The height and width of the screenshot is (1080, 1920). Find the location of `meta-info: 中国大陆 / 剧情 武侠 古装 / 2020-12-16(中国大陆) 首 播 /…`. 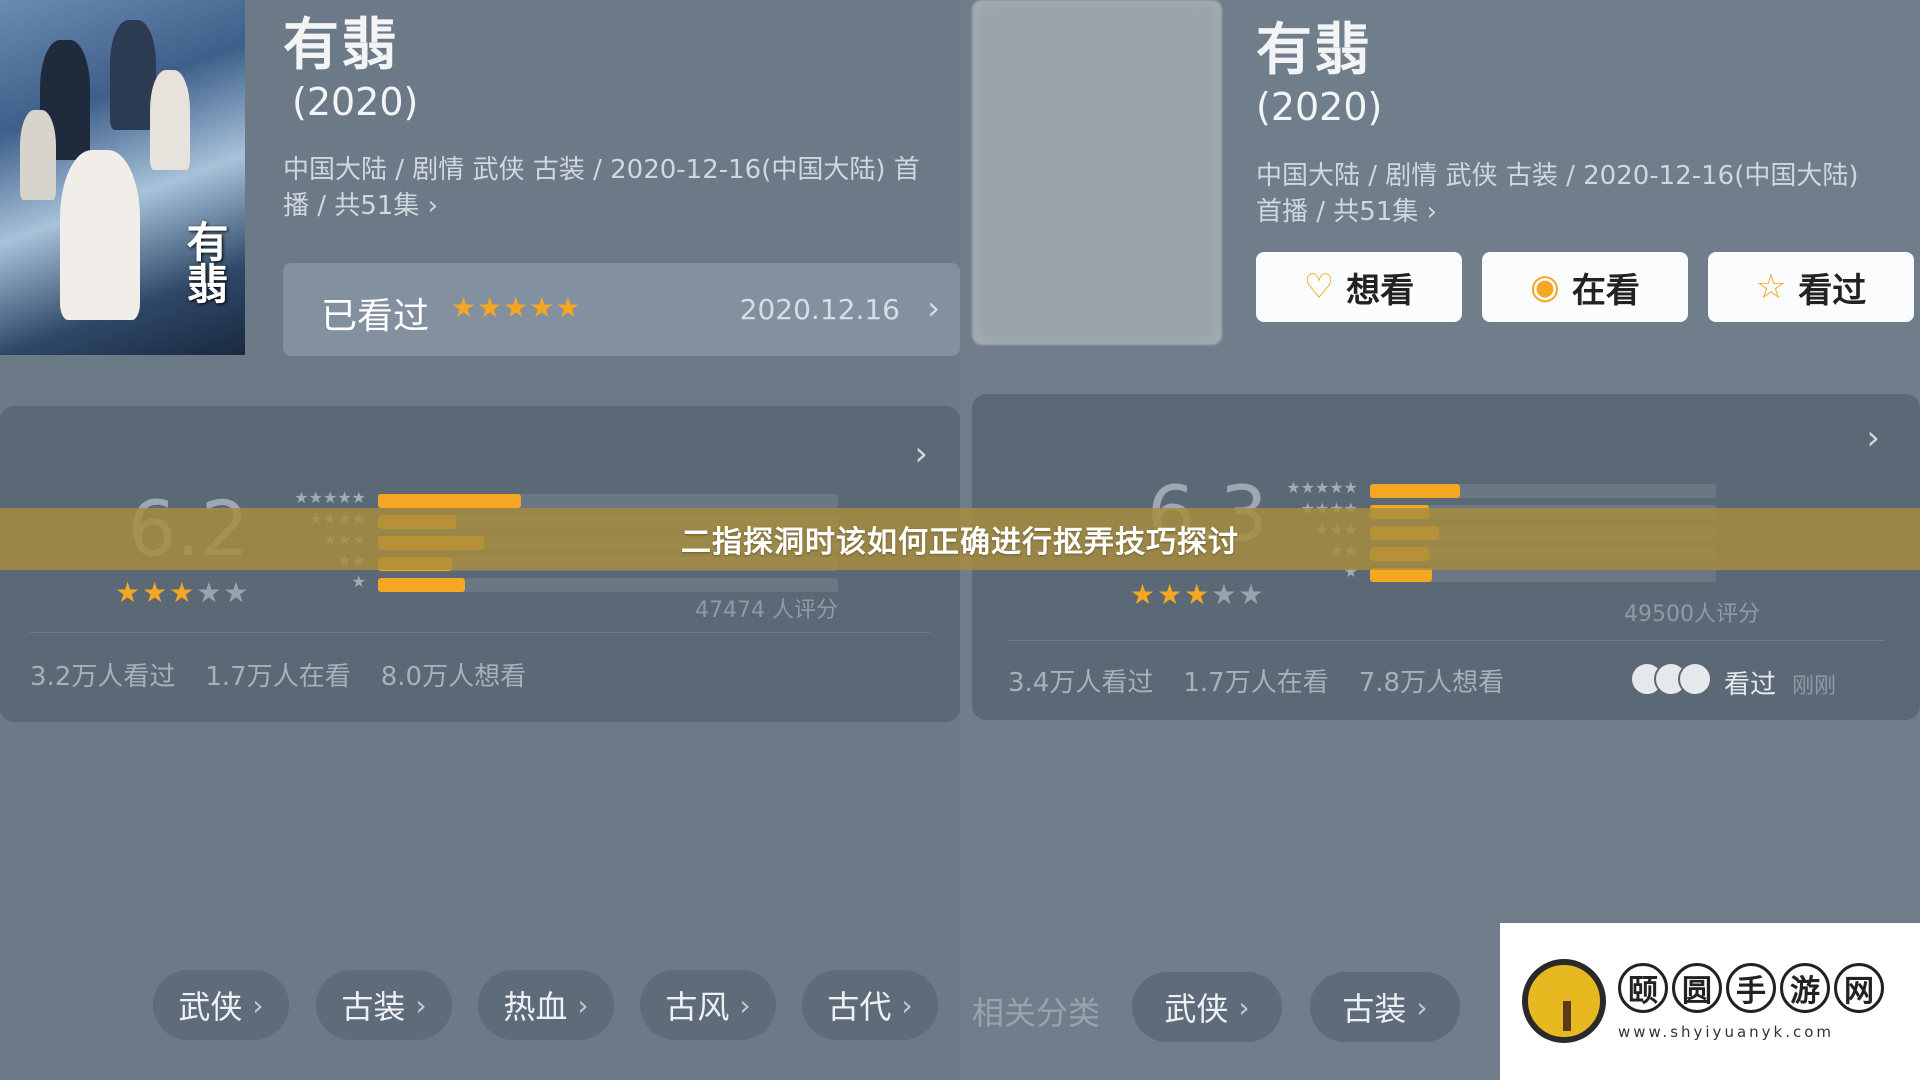

meta-info: 中国大陆 / 剧情 武侠 古装 / 2020-12-16(中国大陆) 首 播 /… is located at coordinates (601, 188).